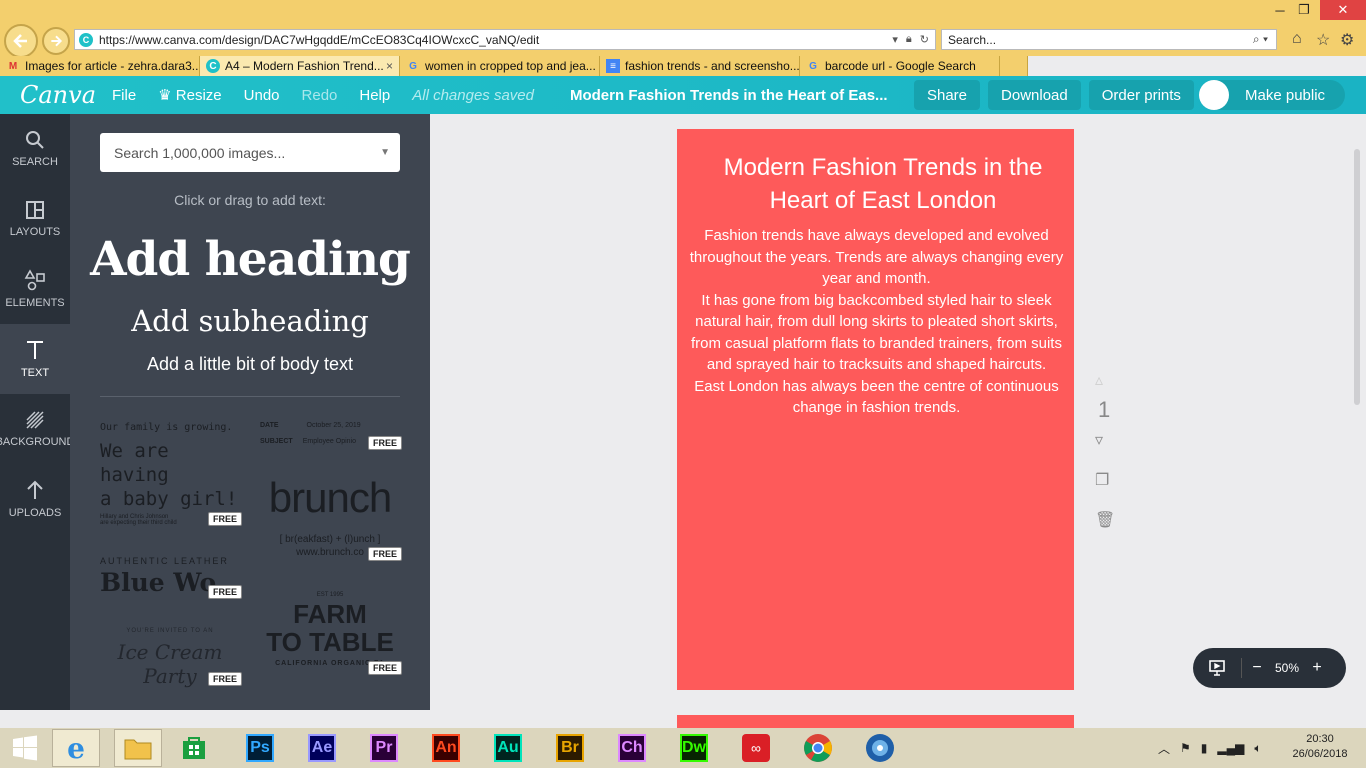  I want to click on crown-icon: ♛, so click(167, 95).